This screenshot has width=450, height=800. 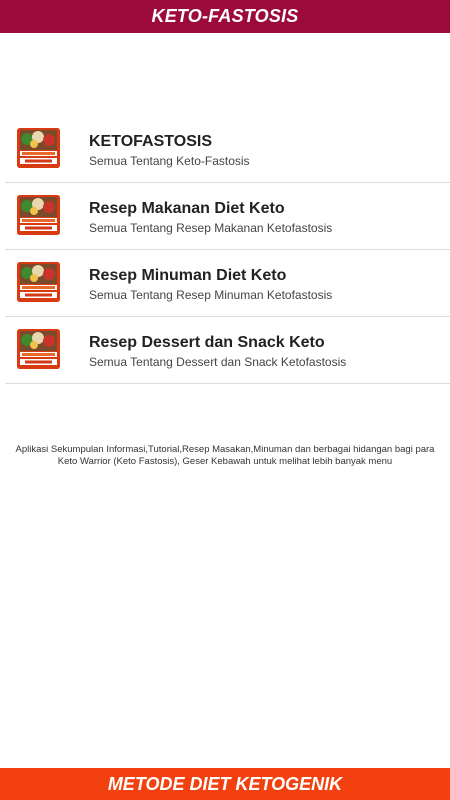 What do you see at coordinates (188, 275) in the screenshot?
I see `menu-item-title: Resep Minuman Diet Keto` at bounding box center [188, 275].